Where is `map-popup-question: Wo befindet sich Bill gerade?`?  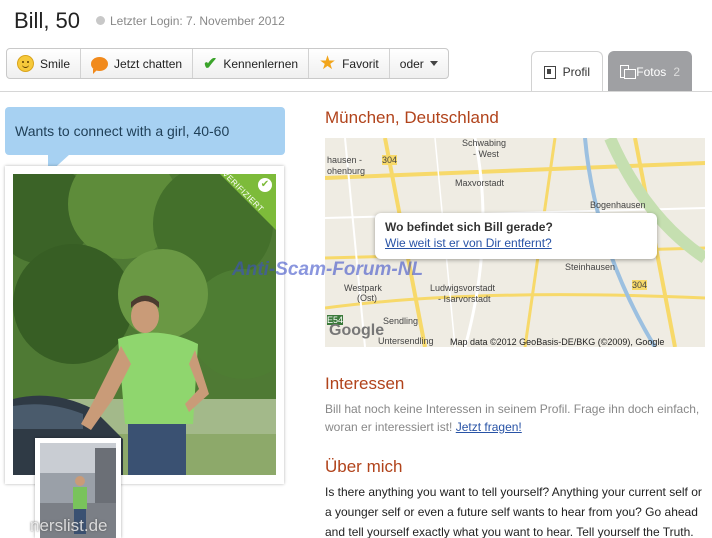 map-popup-question: Wo befindet sich Bill gerade? is located at coordinates (469, 227).